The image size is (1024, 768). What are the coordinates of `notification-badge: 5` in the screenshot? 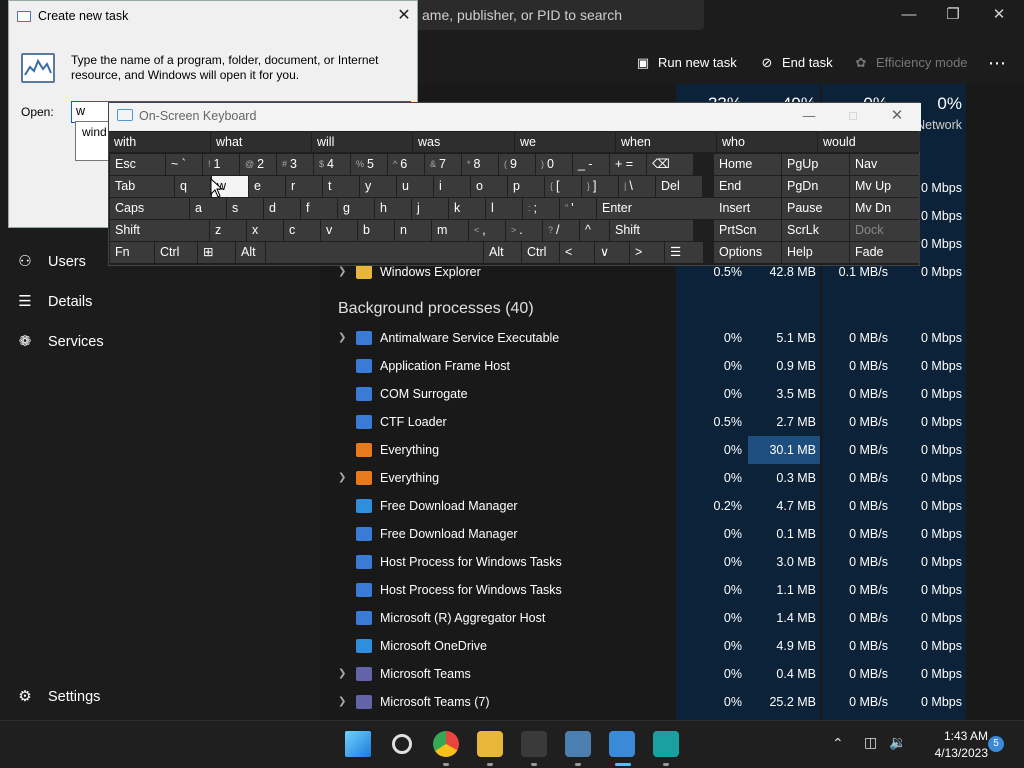 It's located at (996, 744).